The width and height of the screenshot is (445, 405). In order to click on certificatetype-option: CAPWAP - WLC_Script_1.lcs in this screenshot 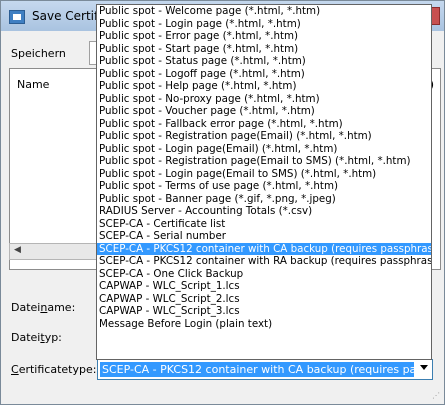, I will do `click(264, 286)`.